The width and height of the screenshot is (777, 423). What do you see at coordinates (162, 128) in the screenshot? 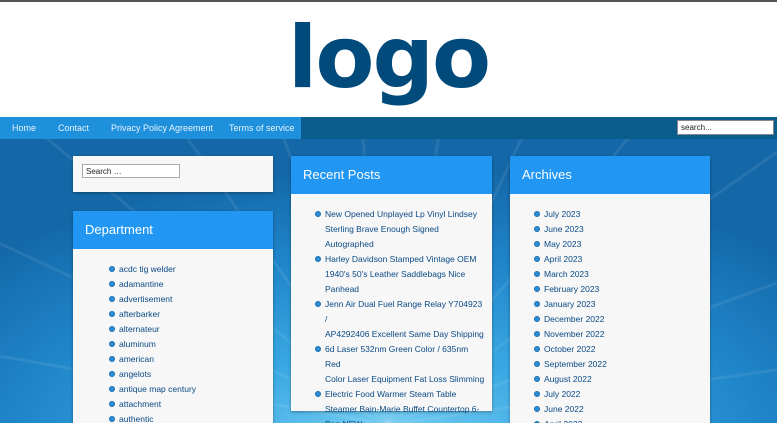
I see `nav-item-privacy: Privacy Policy Agreement` at bounding box center [162, 128].